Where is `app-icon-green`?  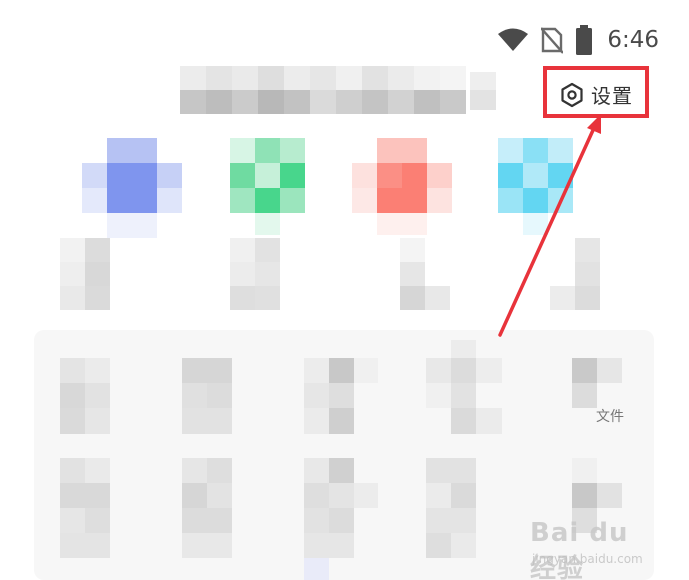
app-icon-green is located at coordinates (280, 188).